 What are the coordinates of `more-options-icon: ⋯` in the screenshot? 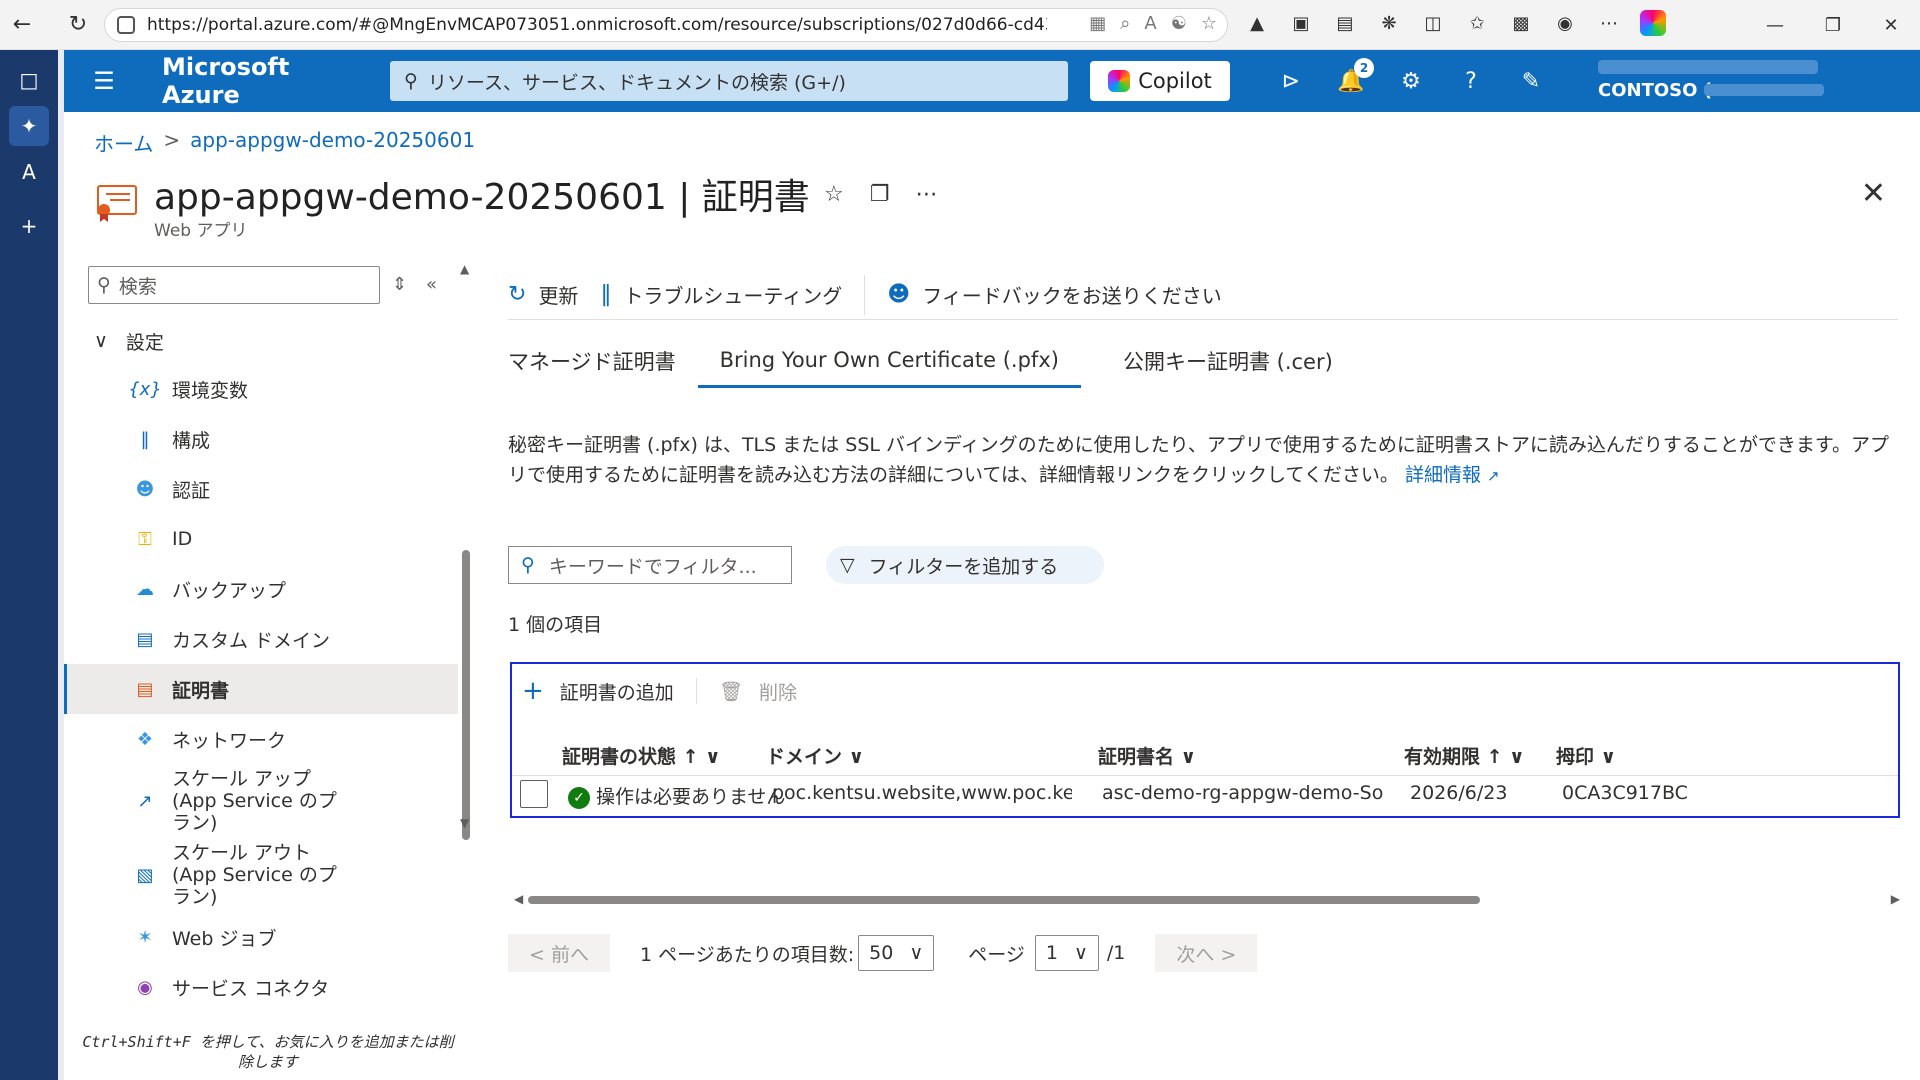 It's located at (1609, 23).